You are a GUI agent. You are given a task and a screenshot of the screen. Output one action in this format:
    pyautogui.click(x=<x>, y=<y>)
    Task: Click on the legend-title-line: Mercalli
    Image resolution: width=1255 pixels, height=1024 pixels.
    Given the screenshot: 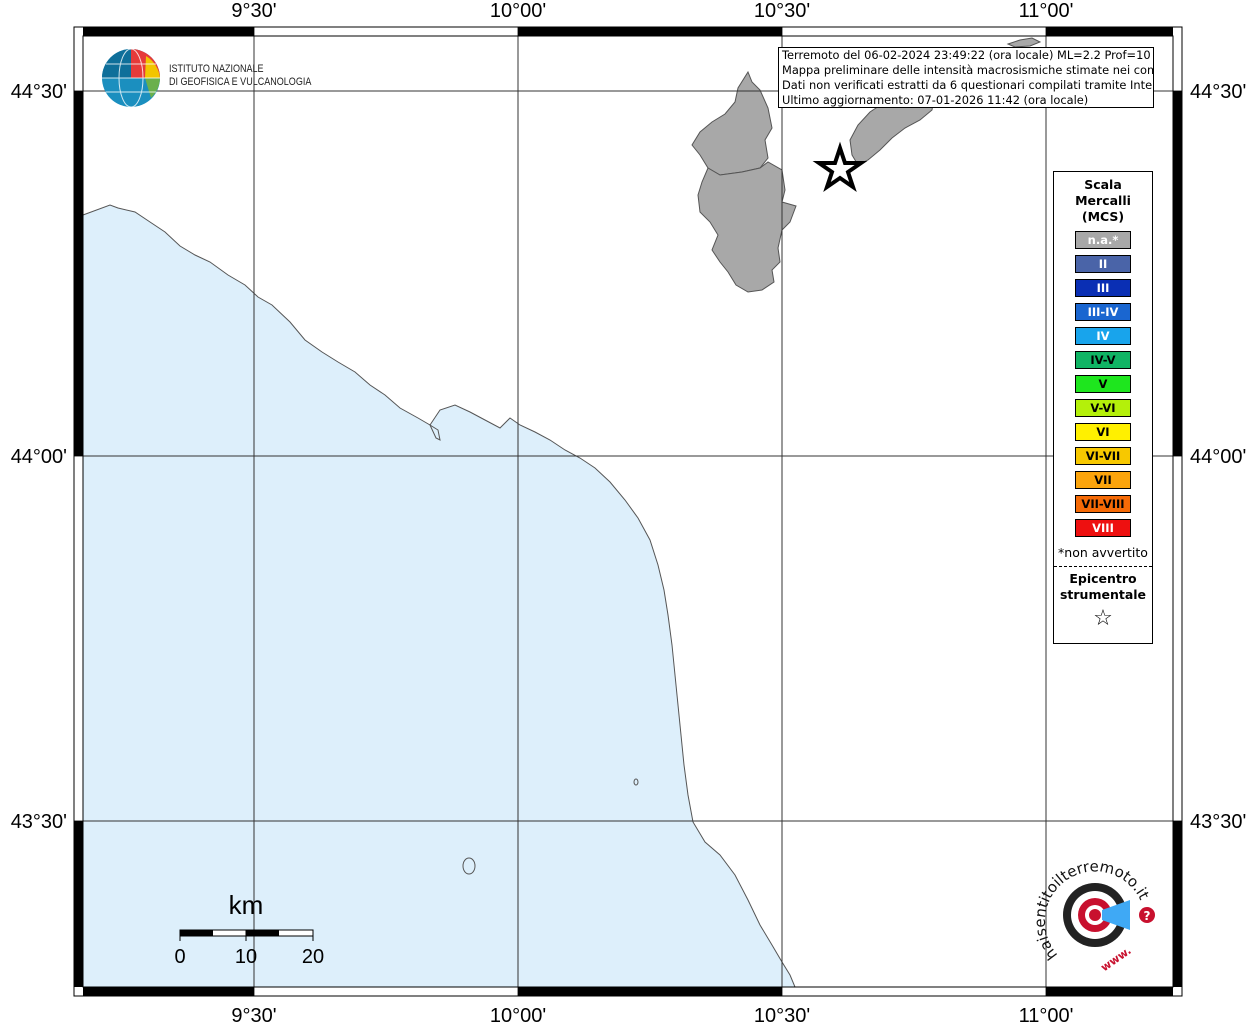 What is the action you would take?
    pyautogui.click(x=1103, y=200)
    